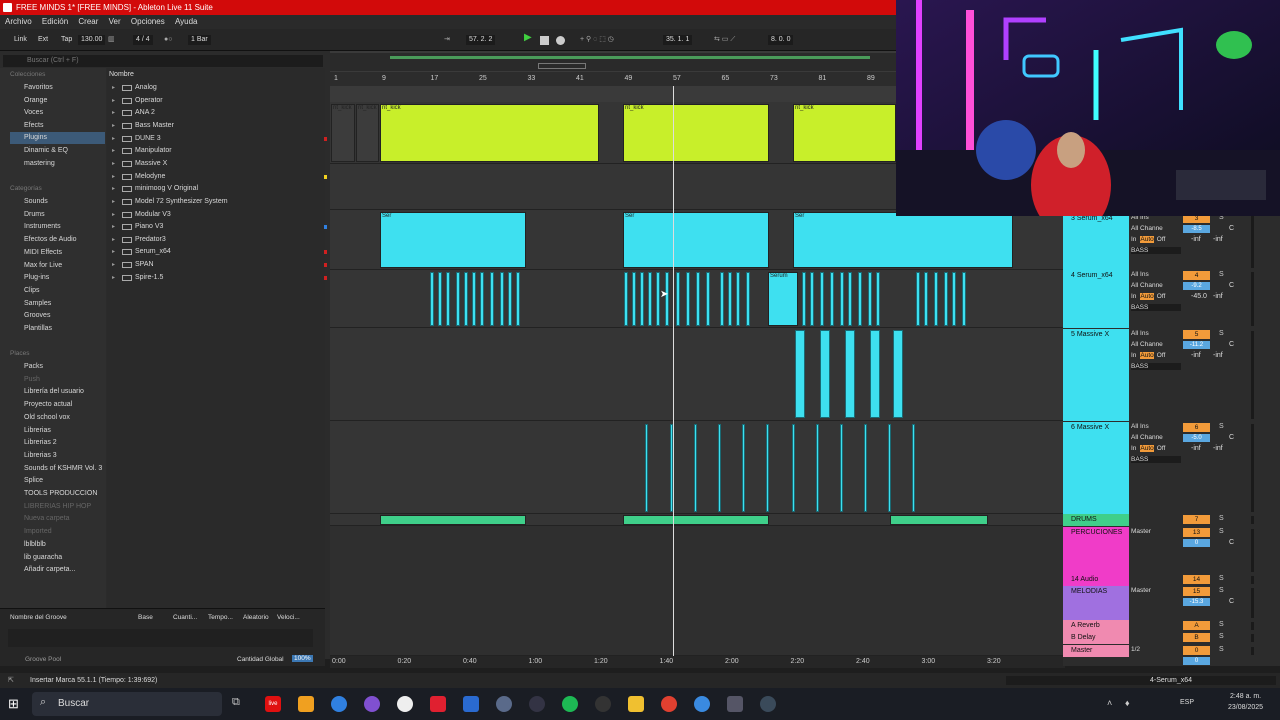  Describe the element at coordinates (1196, 519) in the screenshot. I see `track-activator: 7` at that location.